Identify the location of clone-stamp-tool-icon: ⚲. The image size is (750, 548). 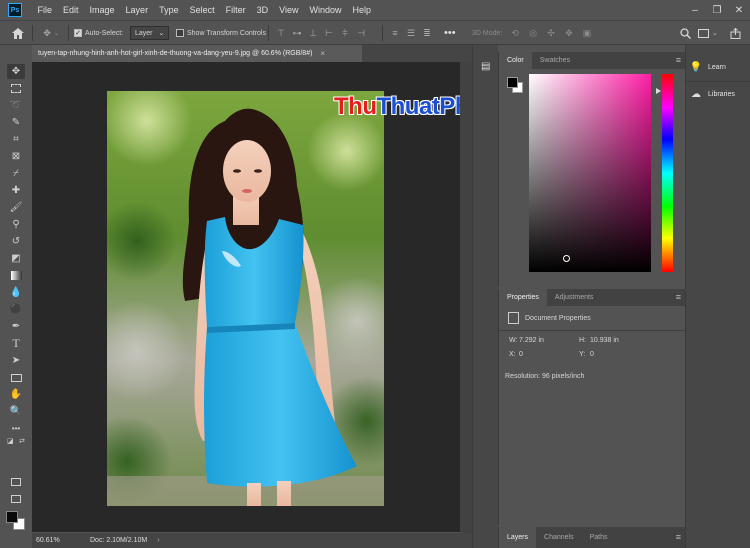
(16, 224).